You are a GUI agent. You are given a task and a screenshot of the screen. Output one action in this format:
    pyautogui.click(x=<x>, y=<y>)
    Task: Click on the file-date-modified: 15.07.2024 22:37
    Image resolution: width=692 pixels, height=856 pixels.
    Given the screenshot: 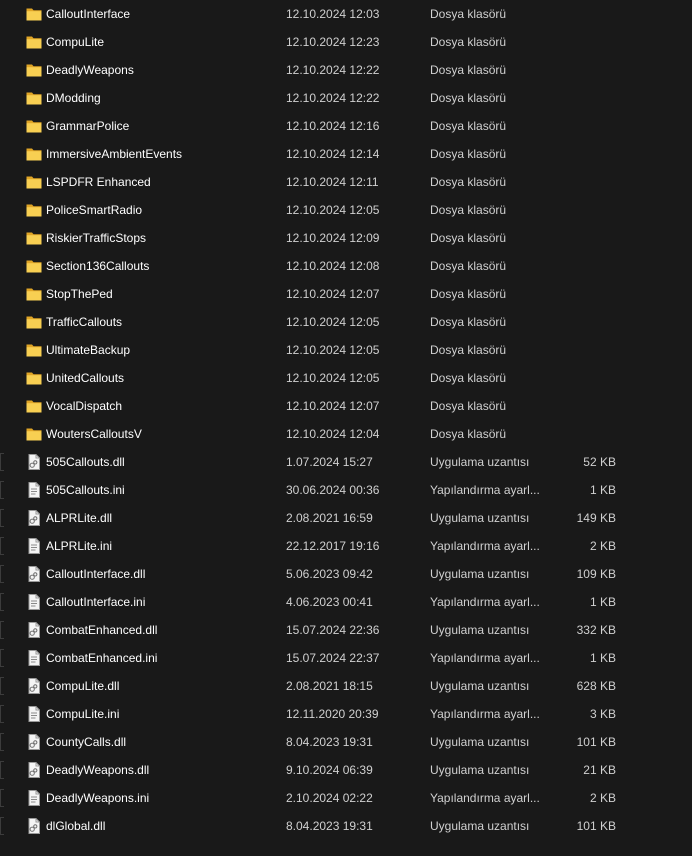 What is the action you would take?
    pyautogui.click(x=333, y=658)
    